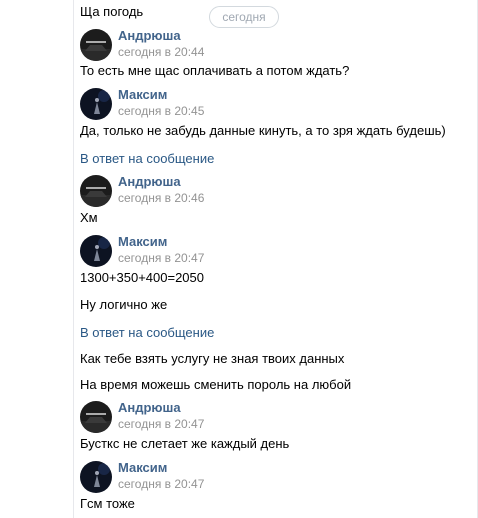 The height and width of the screenshot is (518, 478). I want to click on message-time: сегодня в 20:46, so click(161, 198).